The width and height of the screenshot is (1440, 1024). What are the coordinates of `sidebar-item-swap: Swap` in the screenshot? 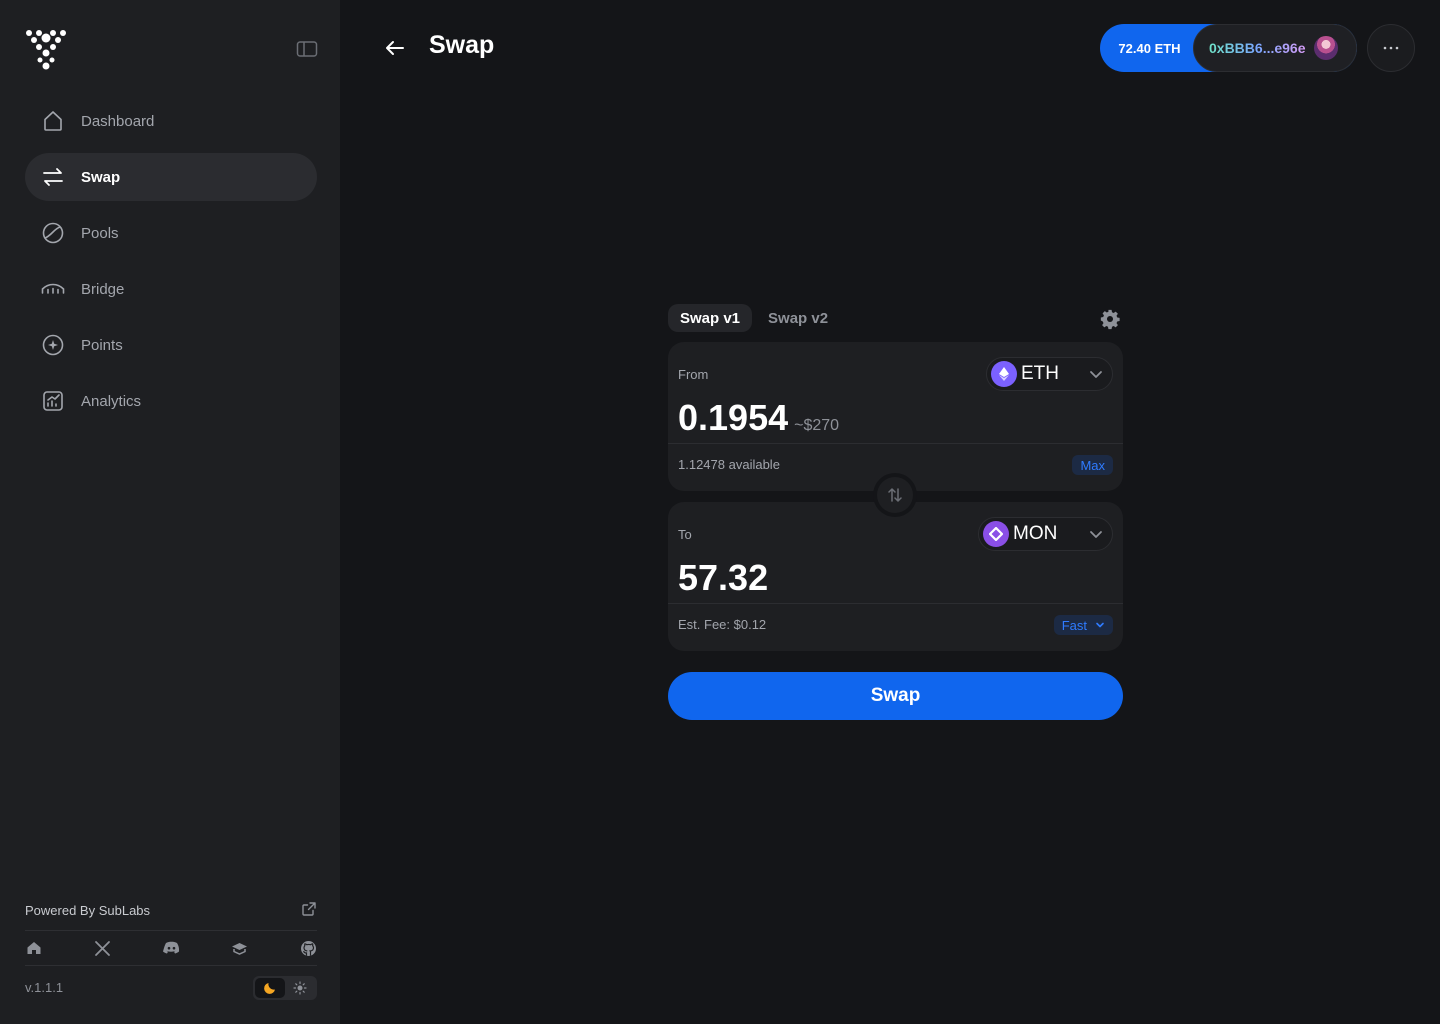 It's located at (171, 177).